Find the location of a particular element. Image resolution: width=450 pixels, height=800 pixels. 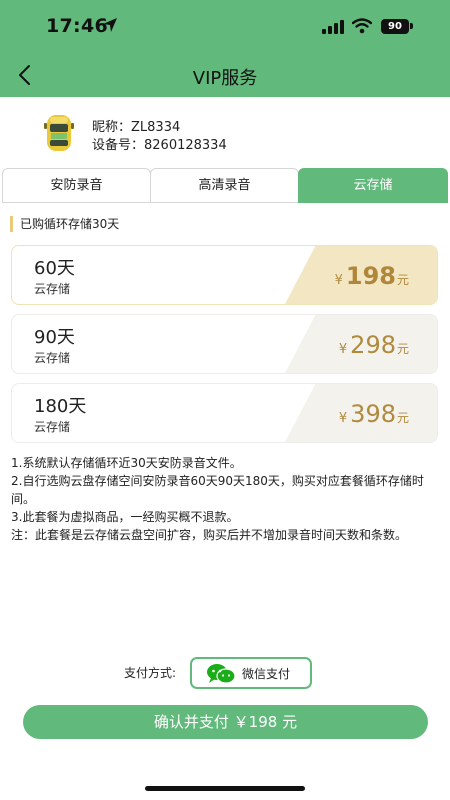

tab-bar: 安防录音 高清录音 云存储 is located at coordinates (225, 185).